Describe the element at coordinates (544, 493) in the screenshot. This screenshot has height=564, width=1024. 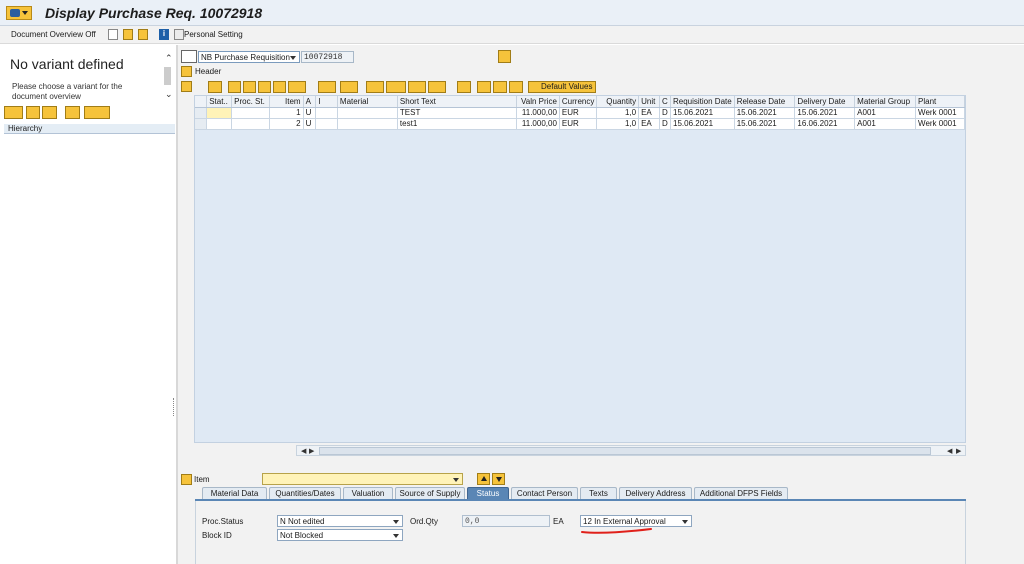
I see `tab-contact-person: Contact Person` at that location.